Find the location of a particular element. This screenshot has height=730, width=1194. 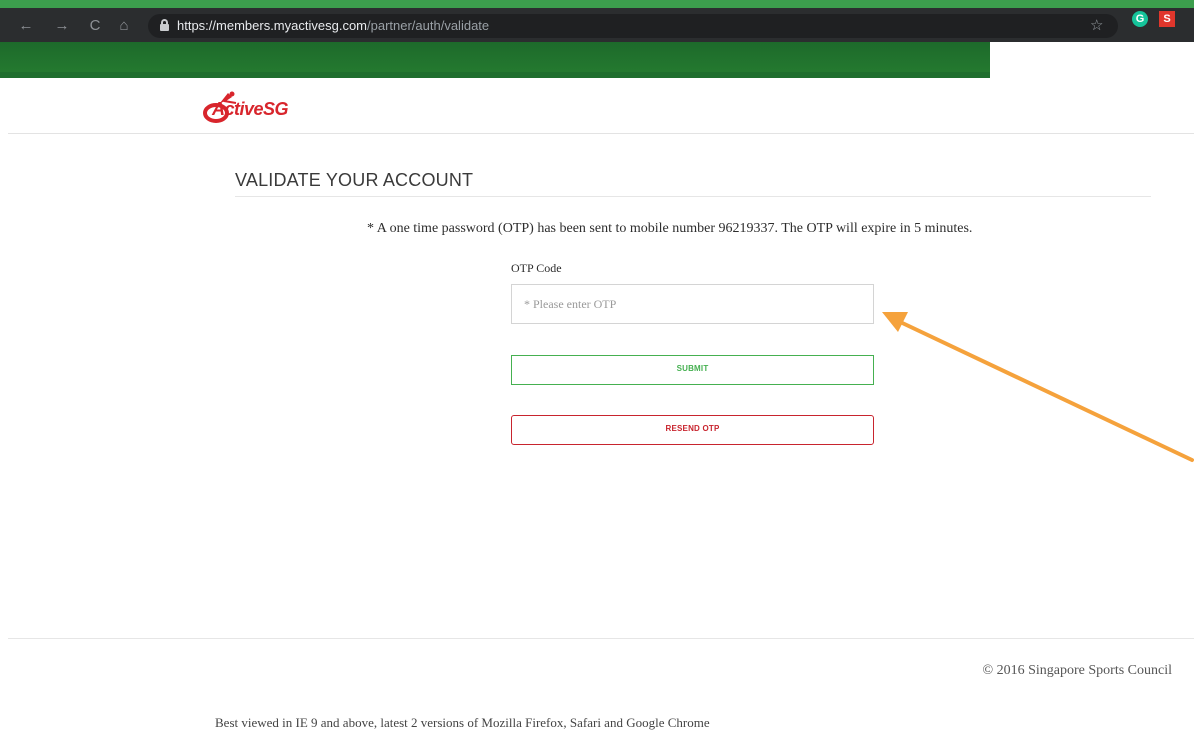

submit-button: SUBMIT is located at coordinates (692, 370).